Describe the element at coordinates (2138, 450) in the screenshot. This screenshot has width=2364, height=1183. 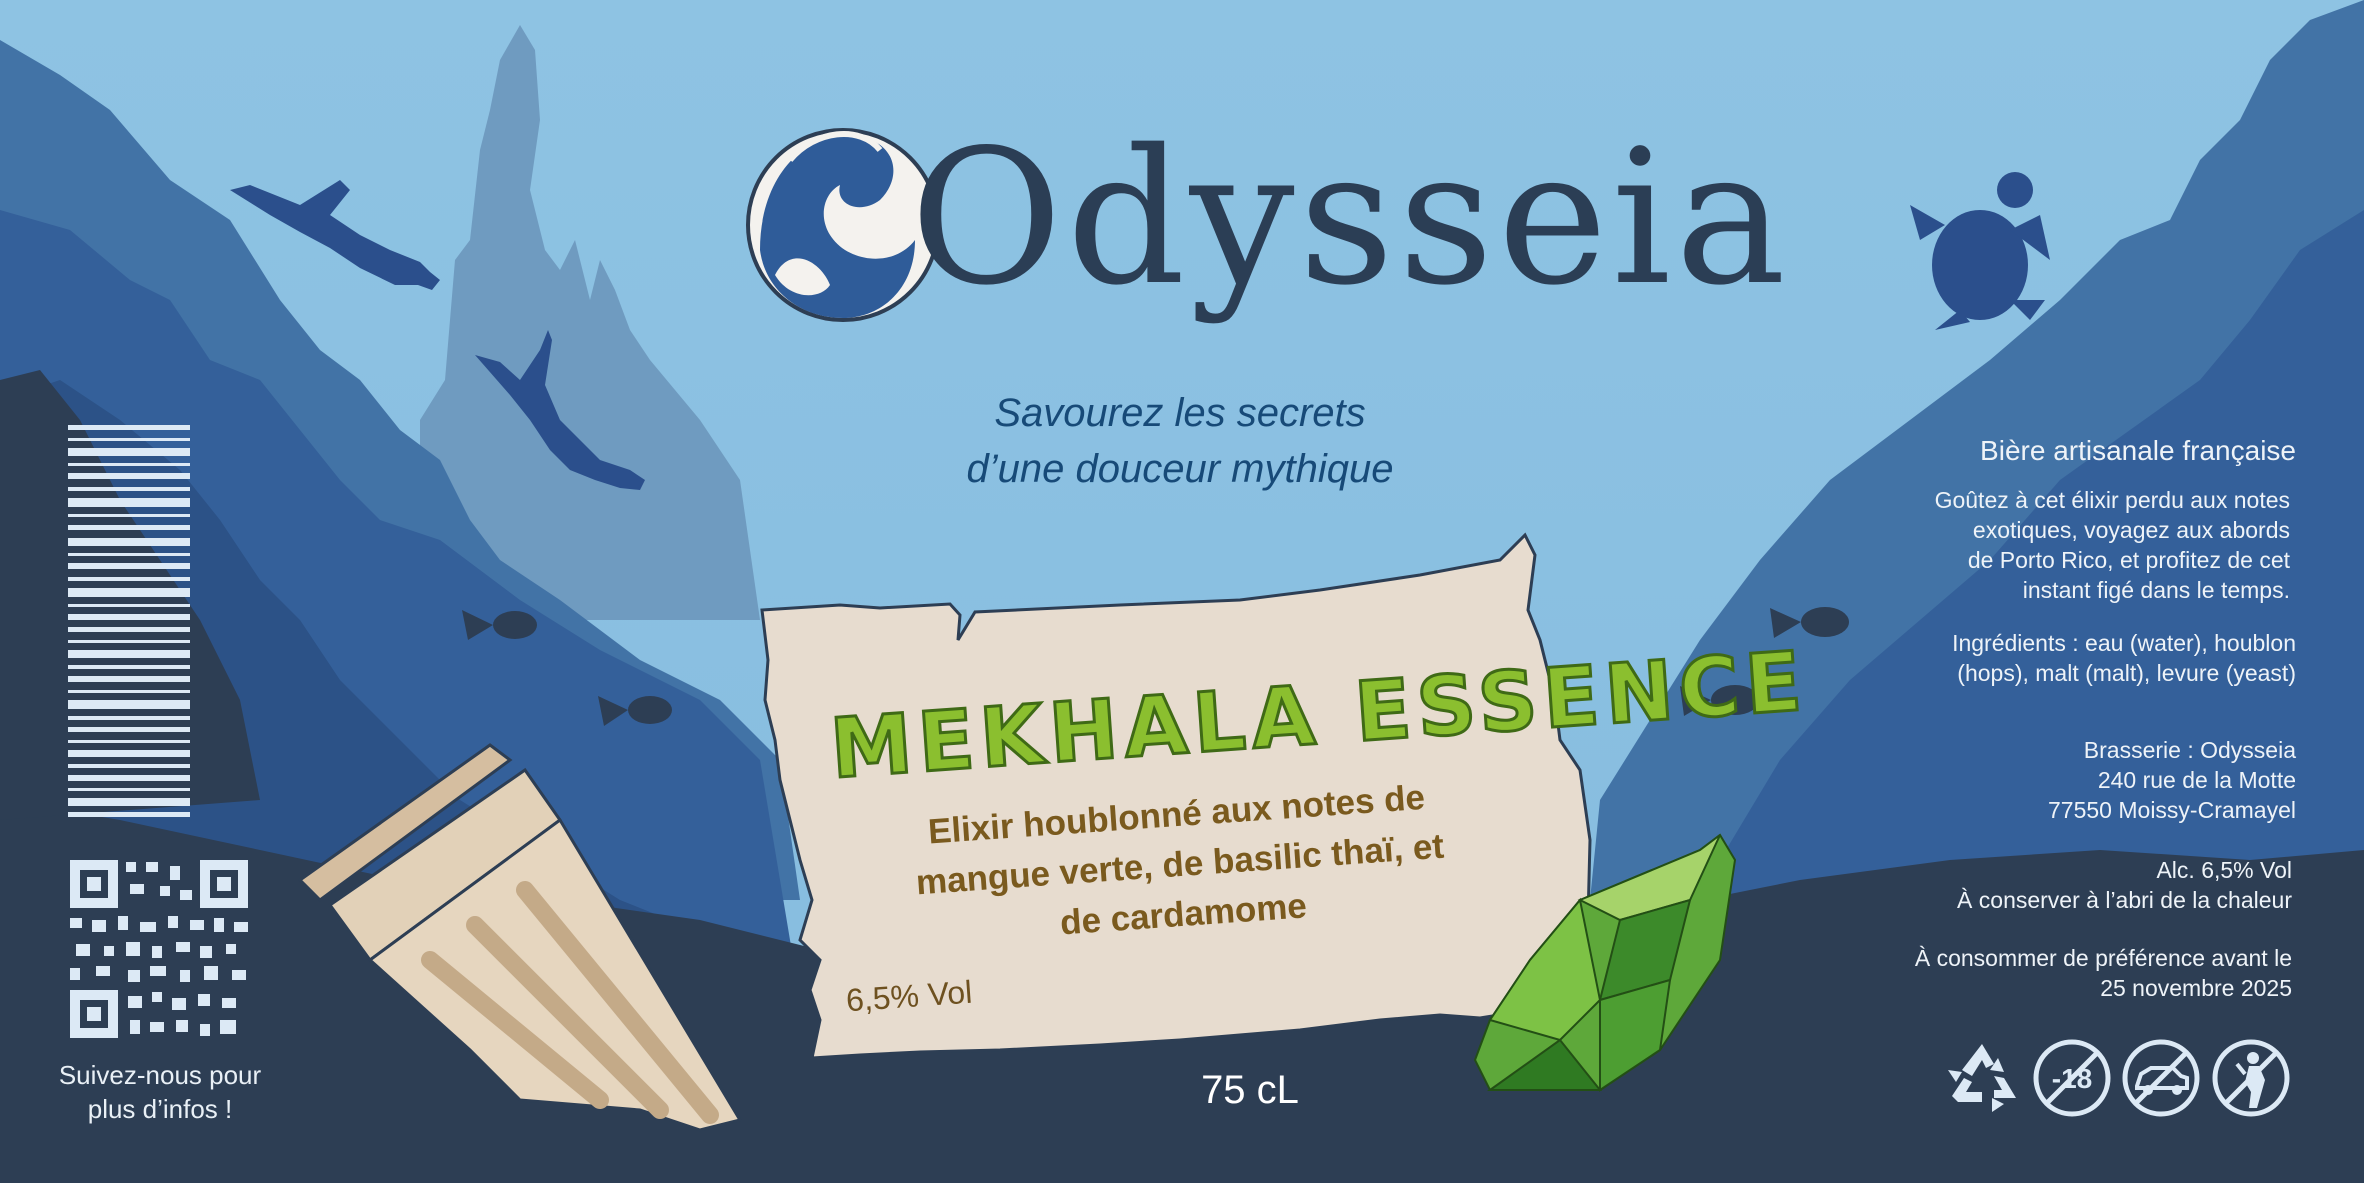
I see `info-heading: Bière artisanale française` at that location.